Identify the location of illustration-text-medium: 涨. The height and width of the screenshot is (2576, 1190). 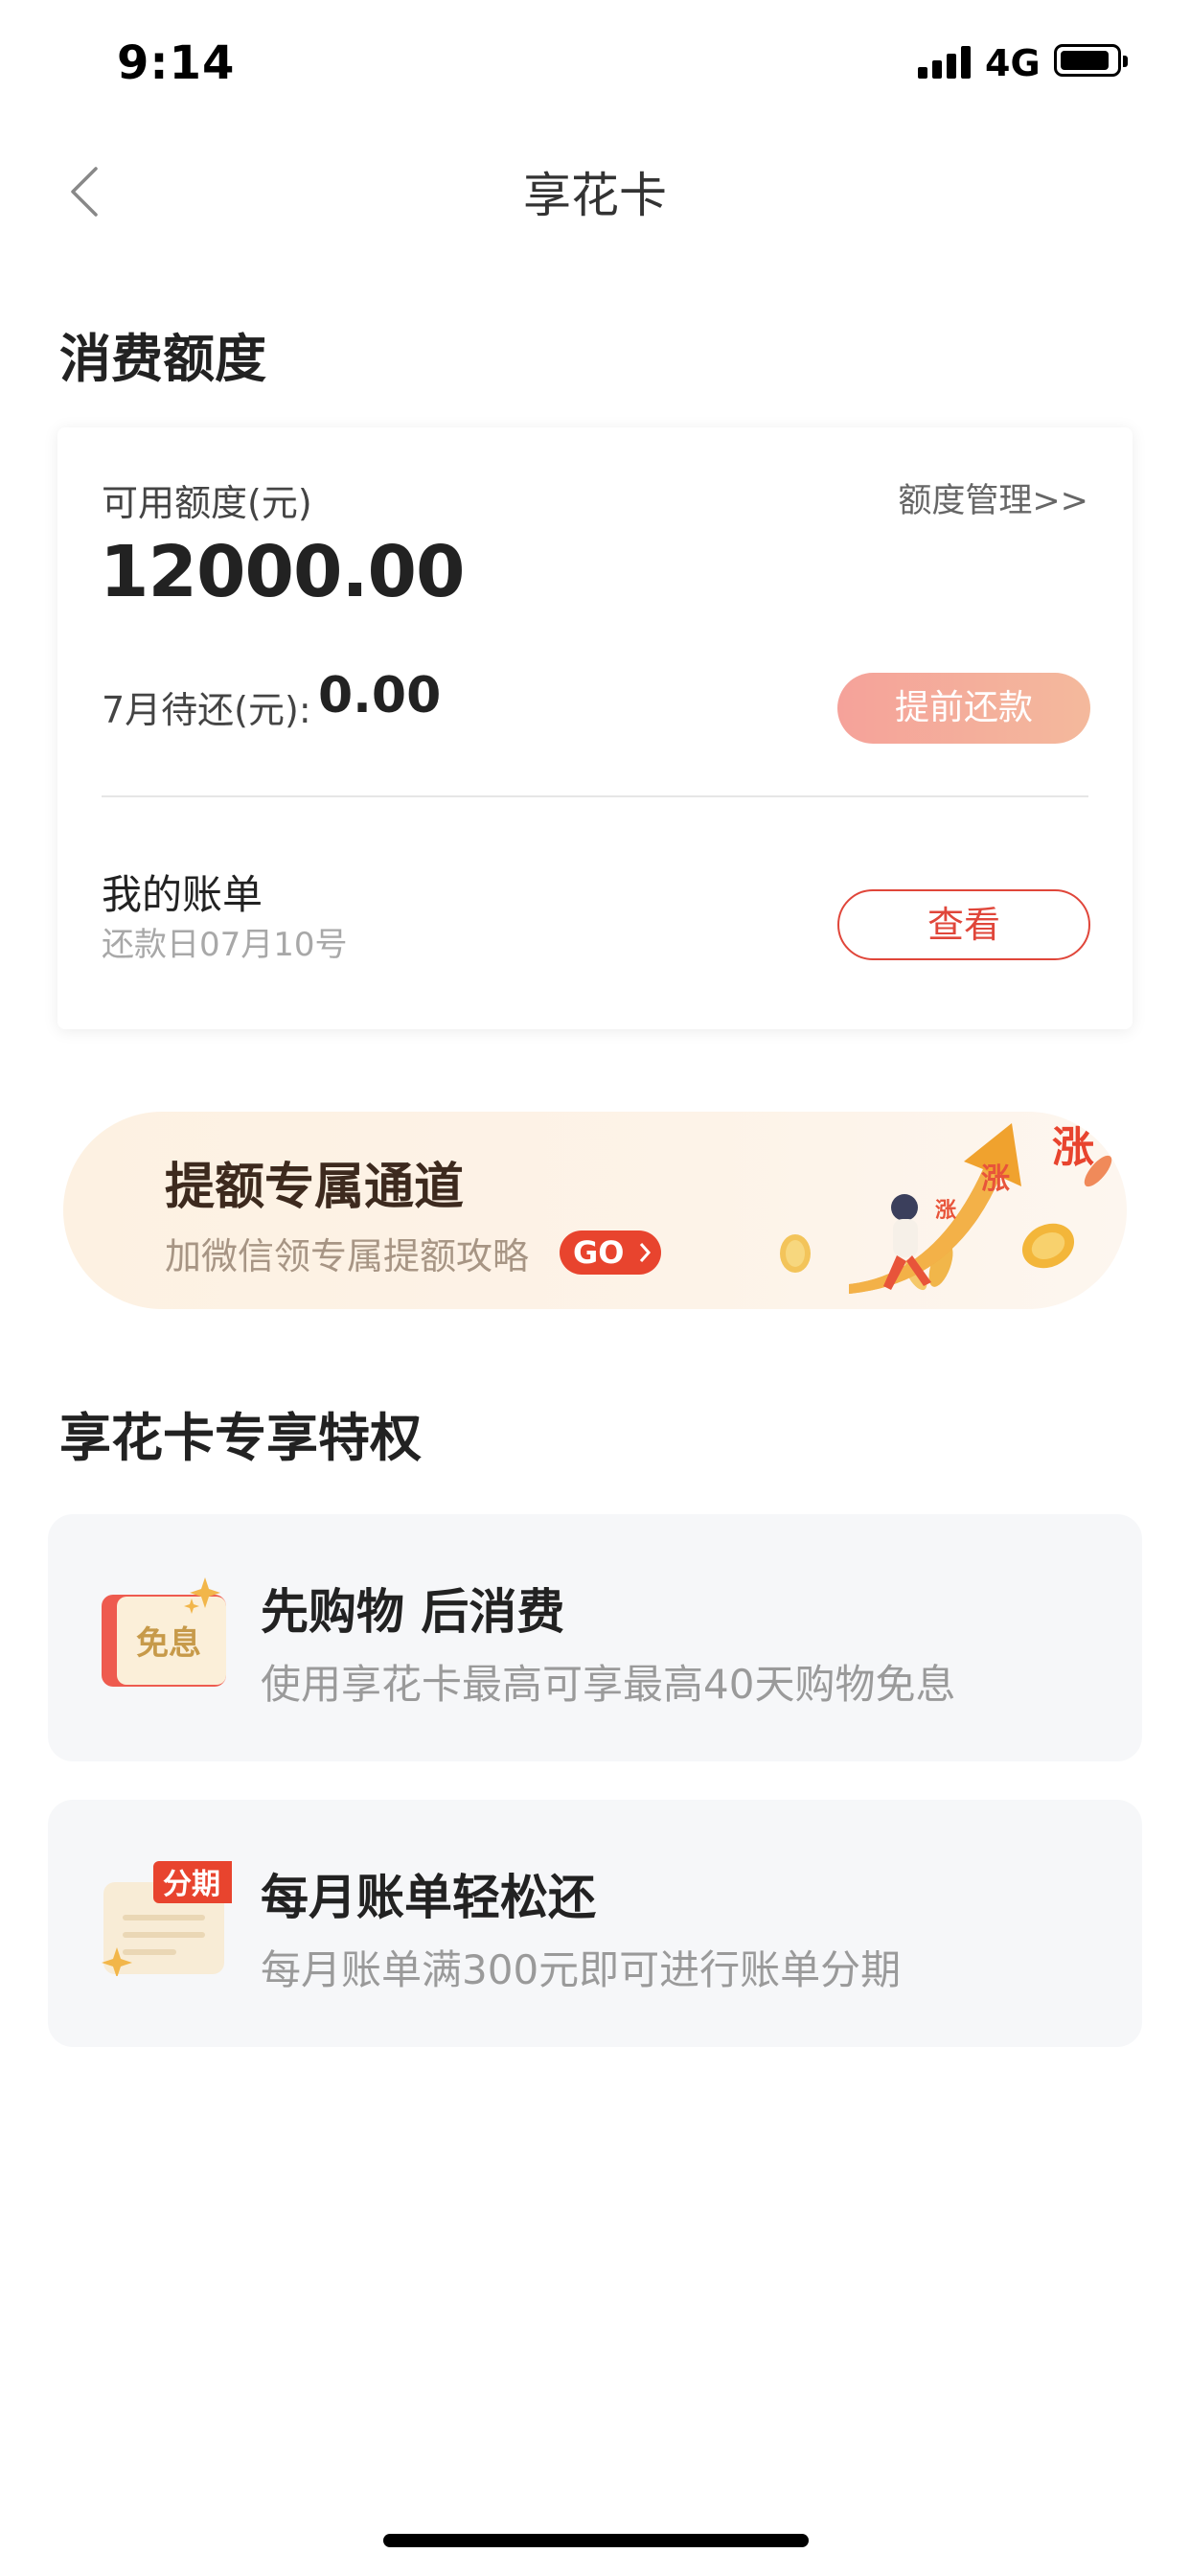
(996, 1179).